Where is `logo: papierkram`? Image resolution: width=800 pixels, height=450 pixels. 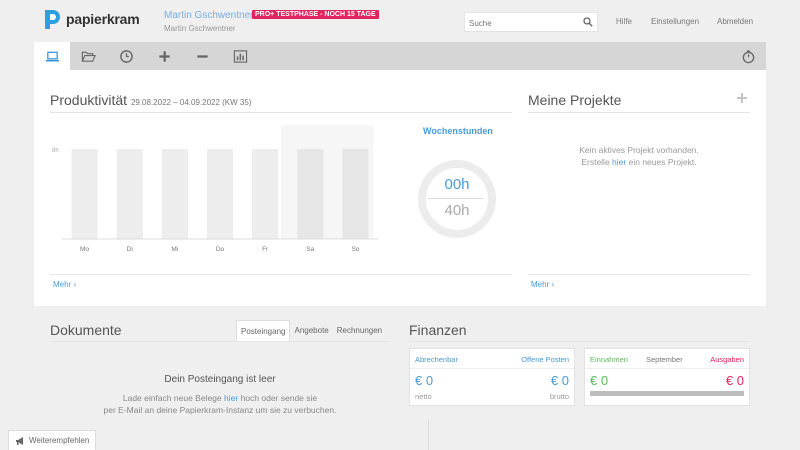 logo: papierkram is located at coordinates (91, 19).